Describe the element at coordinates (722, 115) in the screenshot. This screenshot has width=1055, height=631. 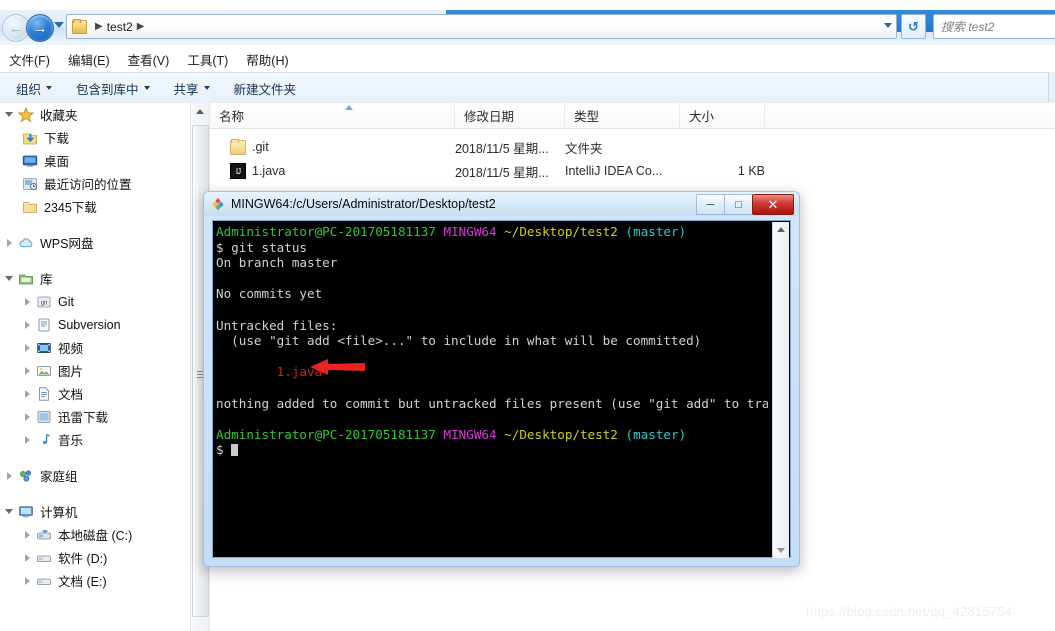
I see `column-header-size: 大小` at that location.